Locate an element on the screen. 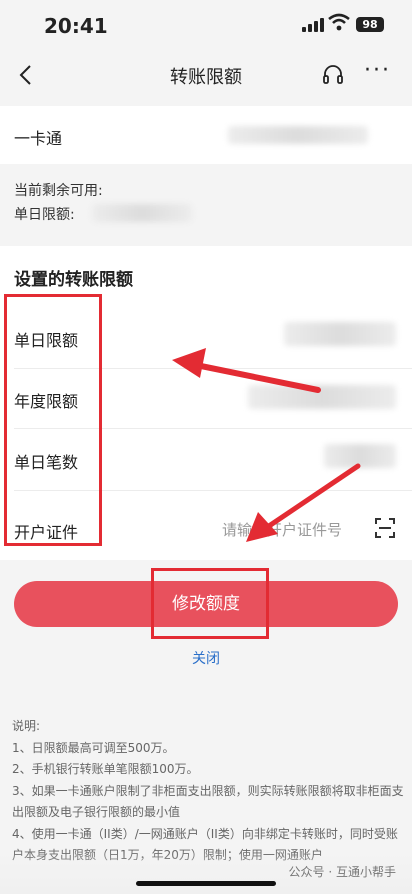 The height and width of the screenshot is (894, 412). nav-bar: 转账限额 ··· is located at coordinates (206, 75).